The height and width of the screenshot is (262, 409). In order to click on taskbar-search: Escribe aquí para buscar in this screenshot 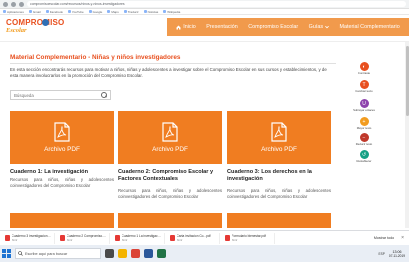, I will do `click(58, 253)`.